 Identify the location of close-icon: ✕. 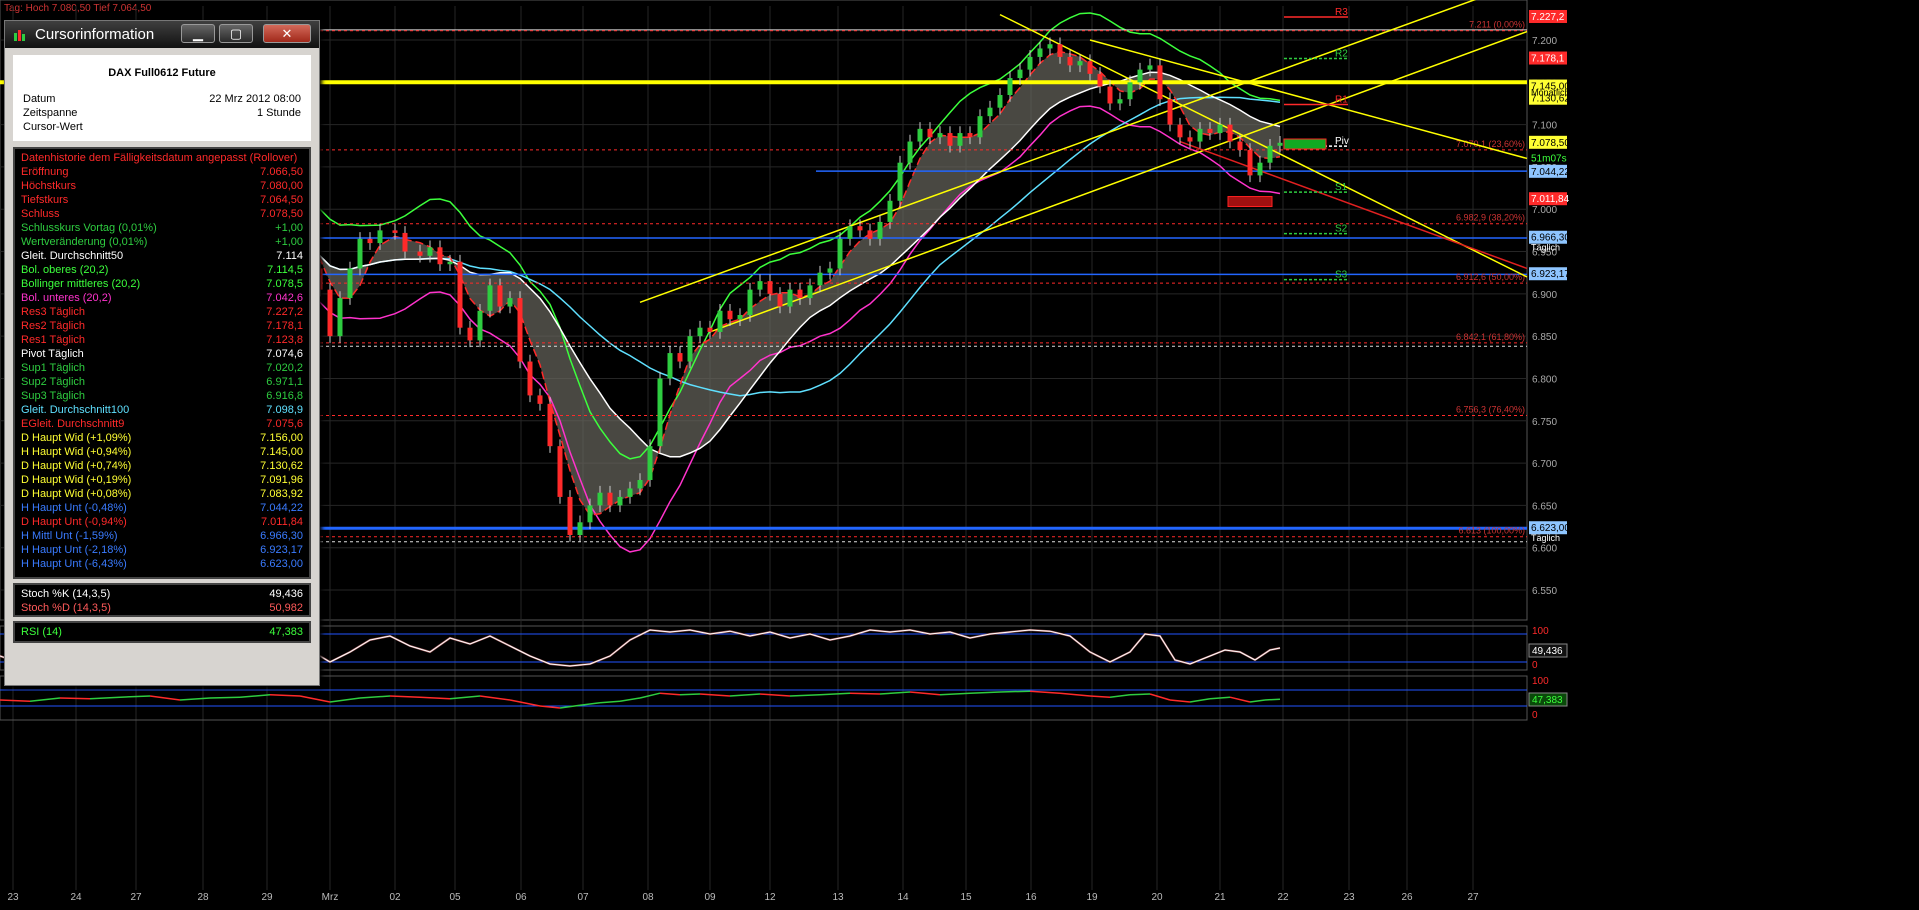
(287, 33).